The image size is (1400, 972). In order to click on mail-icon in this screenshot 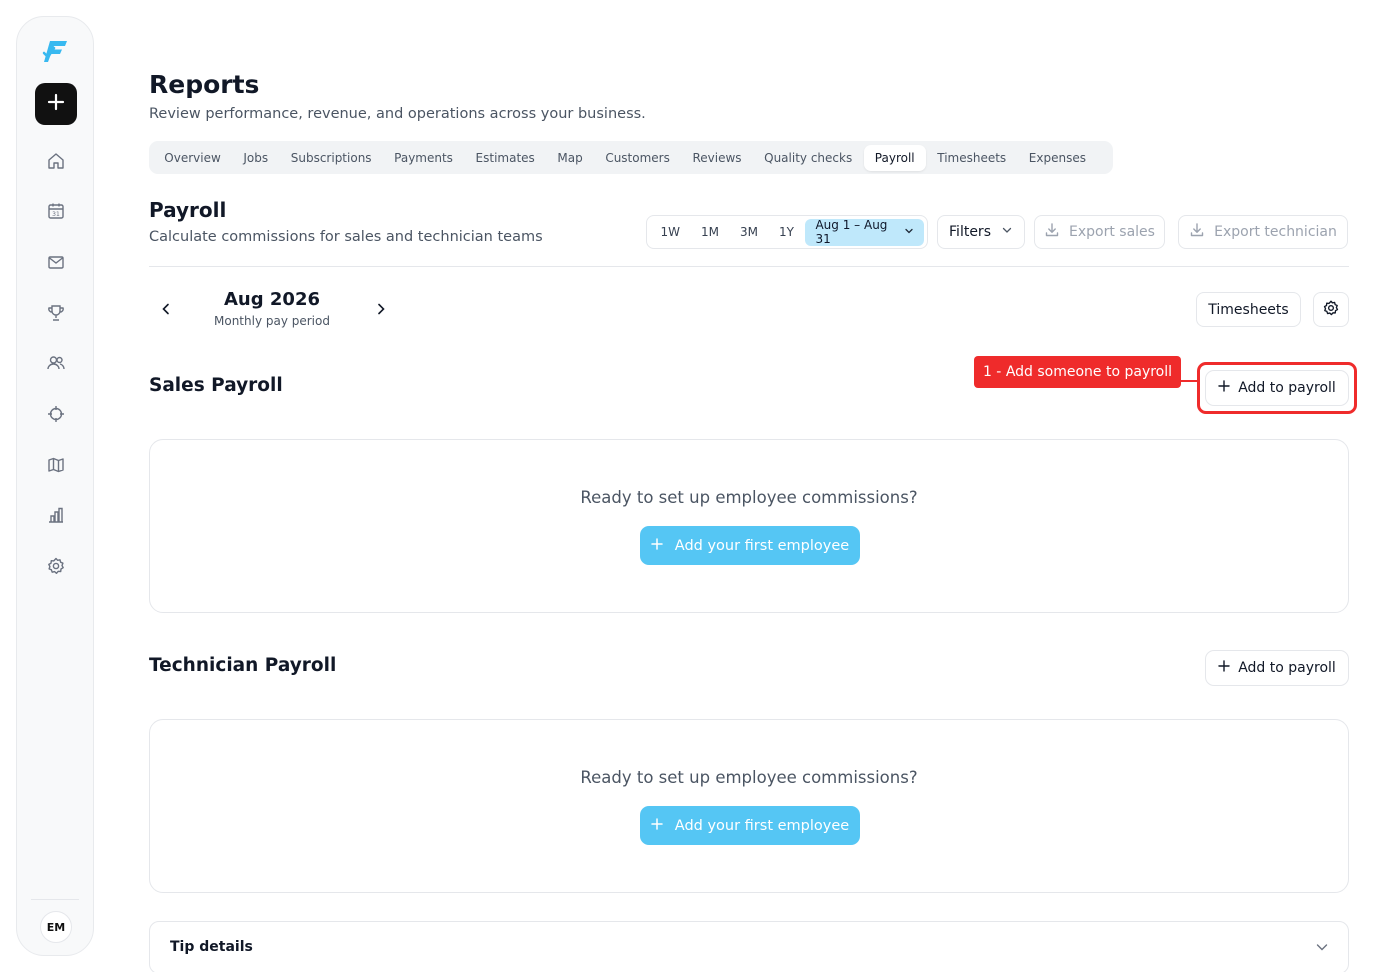, I will do `click(56, 262)`.